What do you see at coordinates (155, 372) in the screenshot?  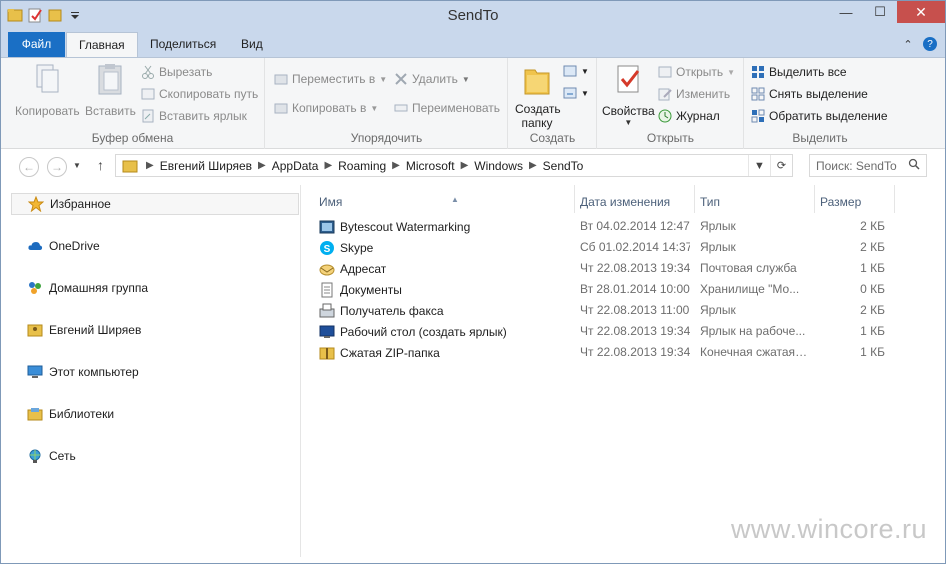 I see `nav-item: Этот компьютер` at bounding box center [155, 372].